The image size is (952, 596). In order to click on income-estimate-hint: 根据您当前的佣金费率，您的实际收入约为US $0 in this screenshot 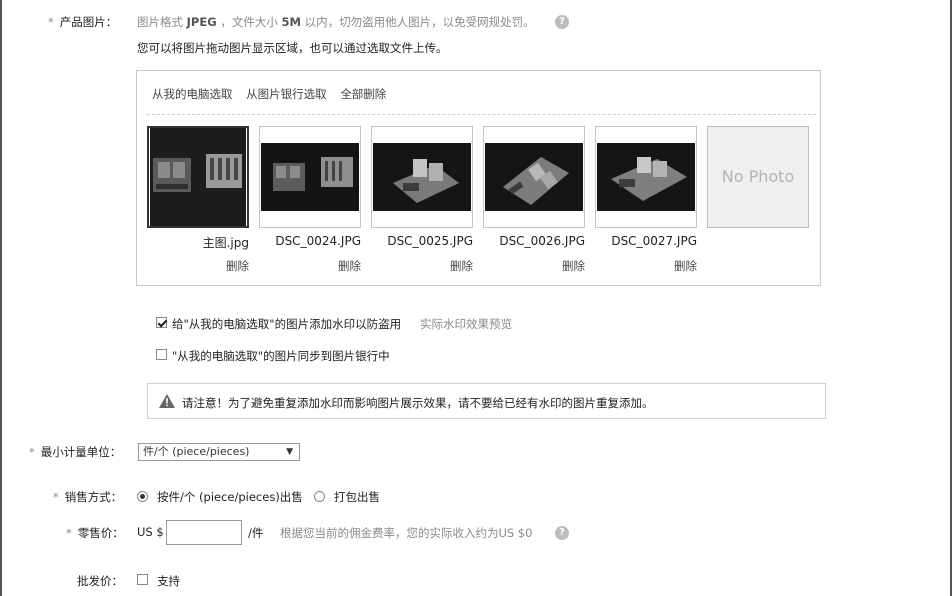, I will do `click(406, 533)`.